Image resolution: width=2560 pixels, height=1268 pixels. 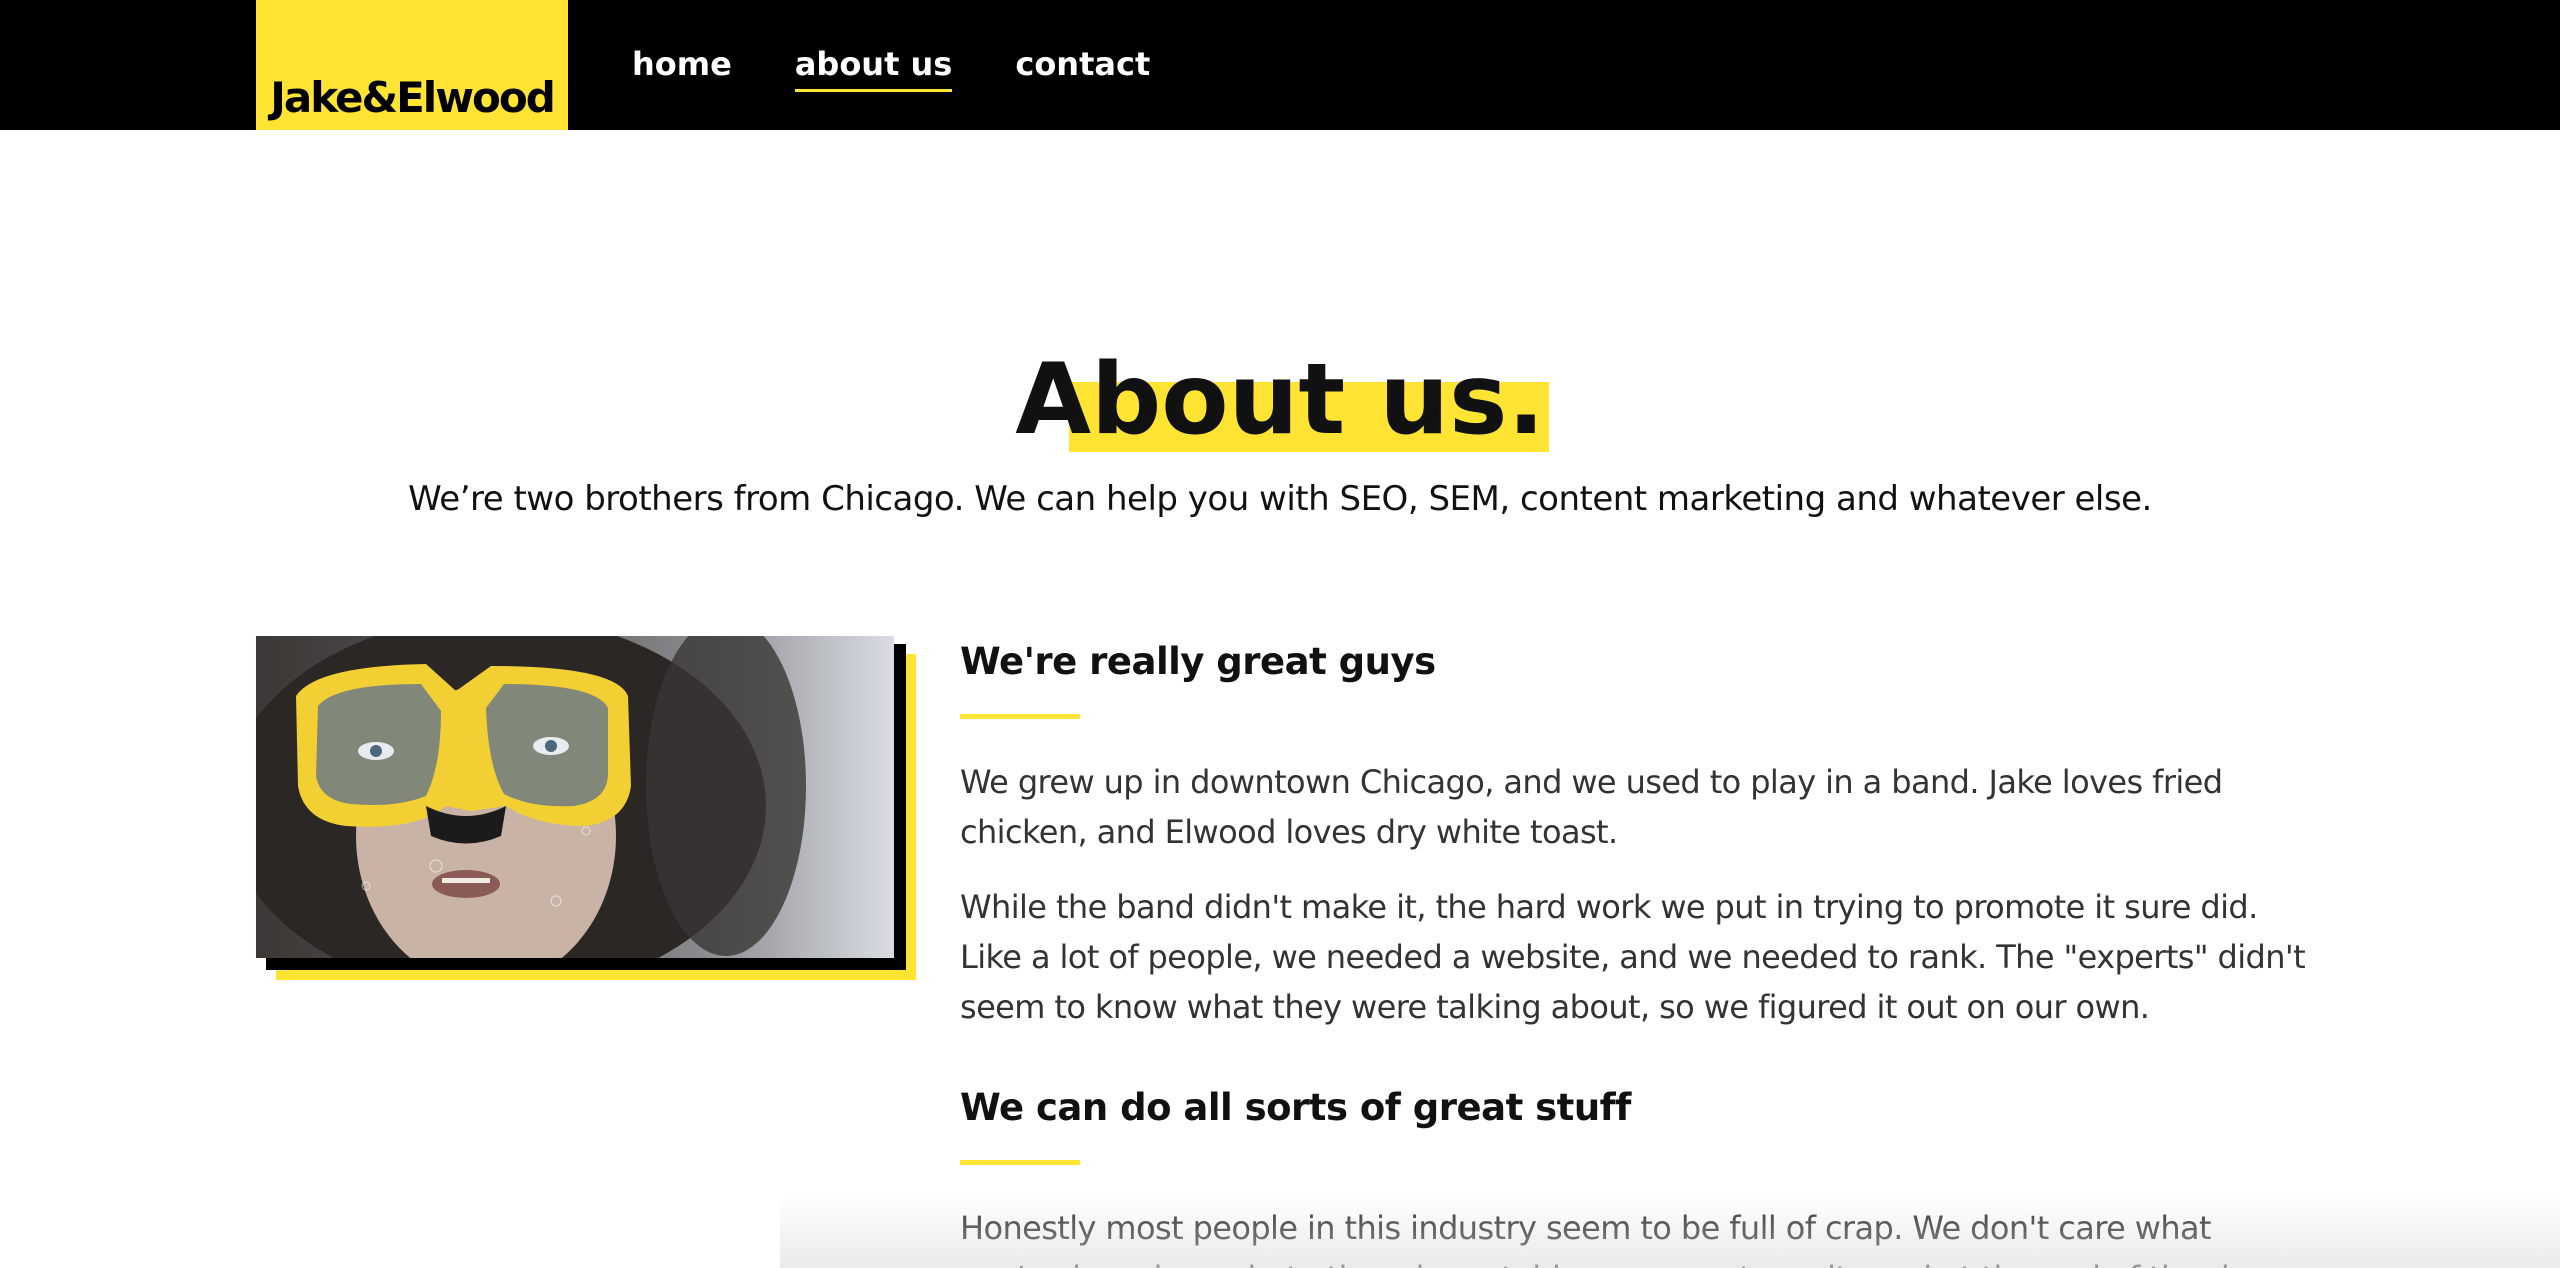 I want to click on page-title-text: About us., so click(x=1280, y=400).